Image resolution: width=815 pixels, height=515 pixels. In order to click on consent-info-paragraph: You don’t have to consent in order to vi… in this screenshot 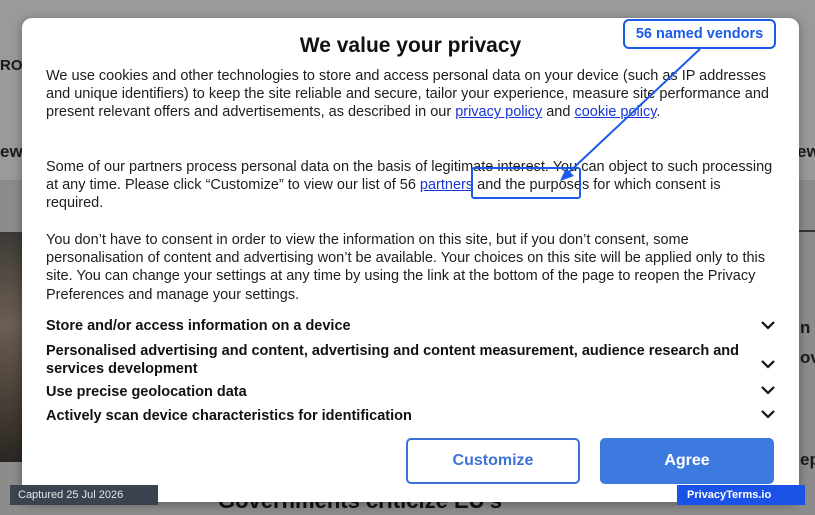, I will do `click(406, 267)`.